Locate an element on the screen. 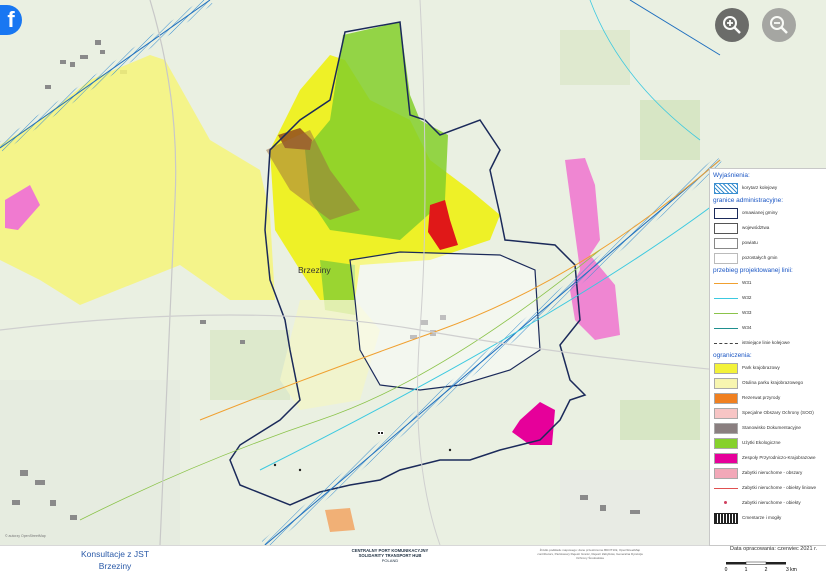 The image size is (826, 580). legend-item: korytarz kolejowy is located at coordinates (770, 188).